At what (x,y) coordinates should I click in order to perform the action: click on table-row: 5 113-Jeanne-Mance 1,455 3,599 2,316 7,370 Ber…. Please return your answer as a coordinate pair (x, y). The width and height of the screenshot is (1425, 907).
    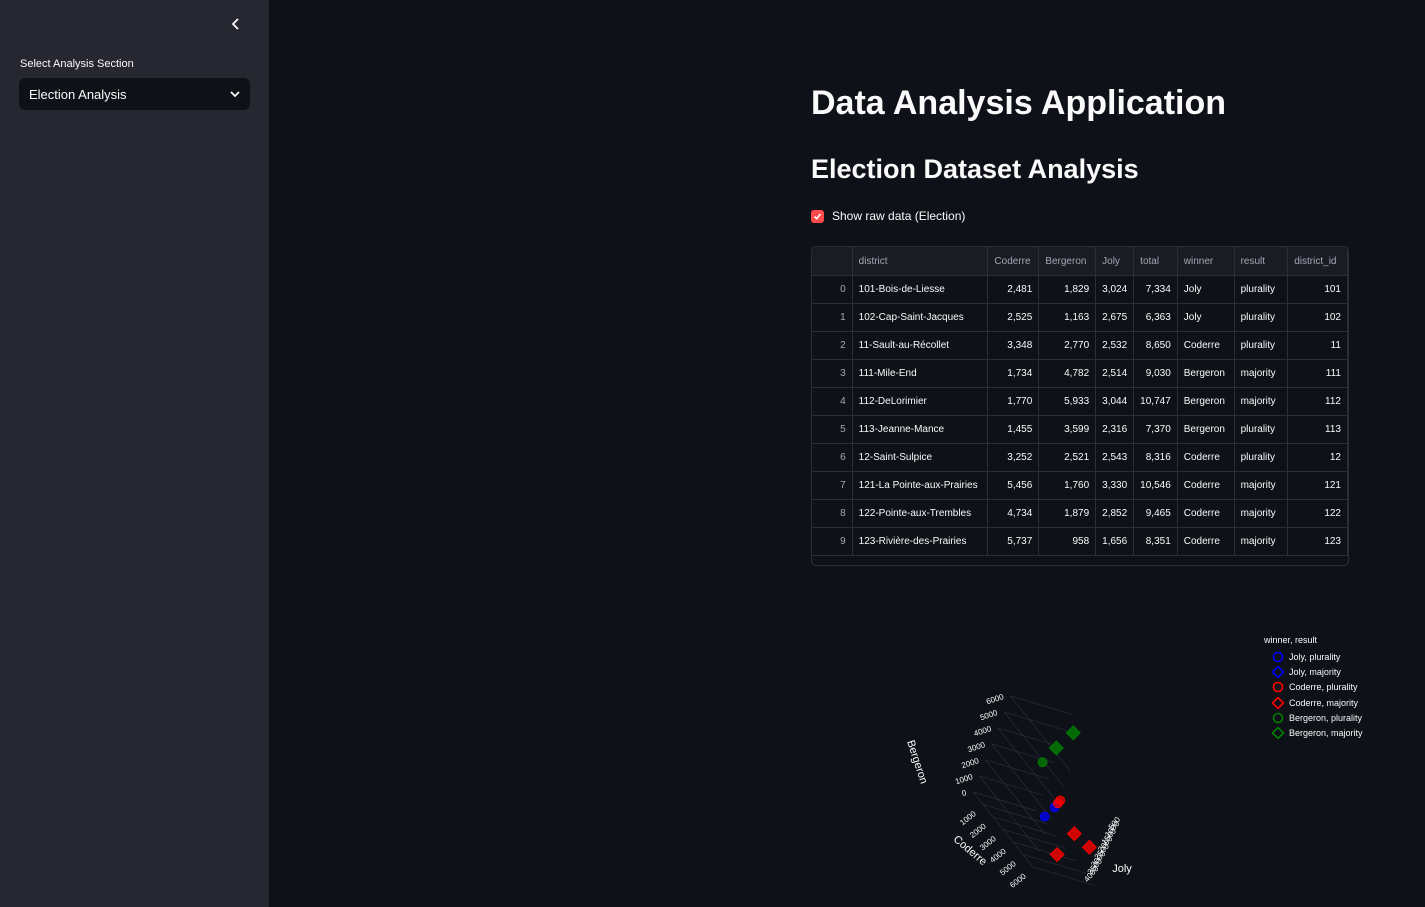
    Looking at the image, I should click on (1080, 429).